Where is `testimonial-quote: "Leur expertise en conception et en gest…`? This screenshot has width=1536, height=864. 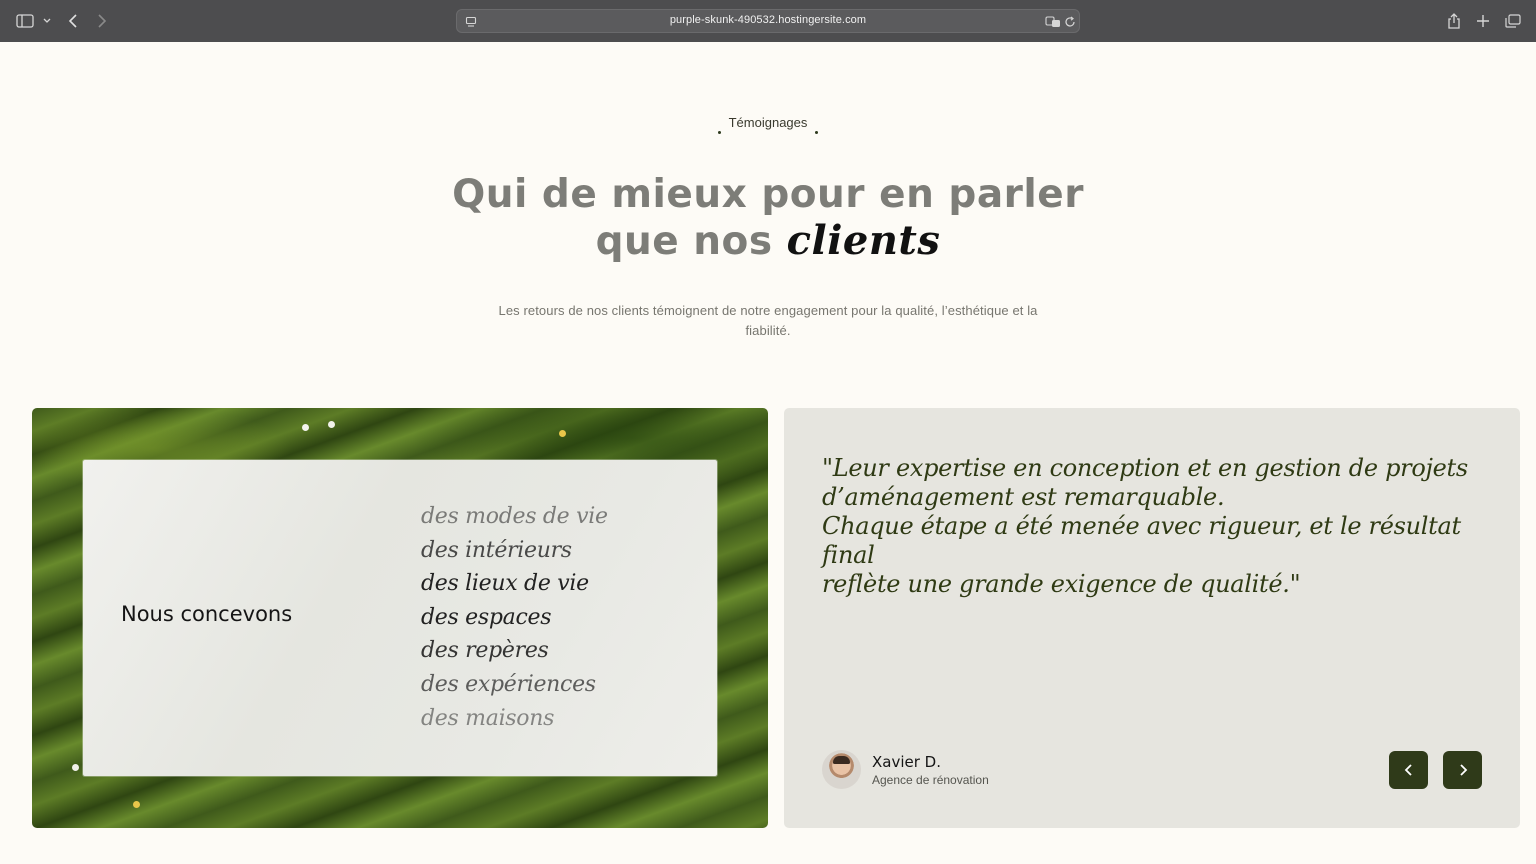 testimonial-quote: "Leur expertise en conception et en gest… is located at coordinates (1157, 526).